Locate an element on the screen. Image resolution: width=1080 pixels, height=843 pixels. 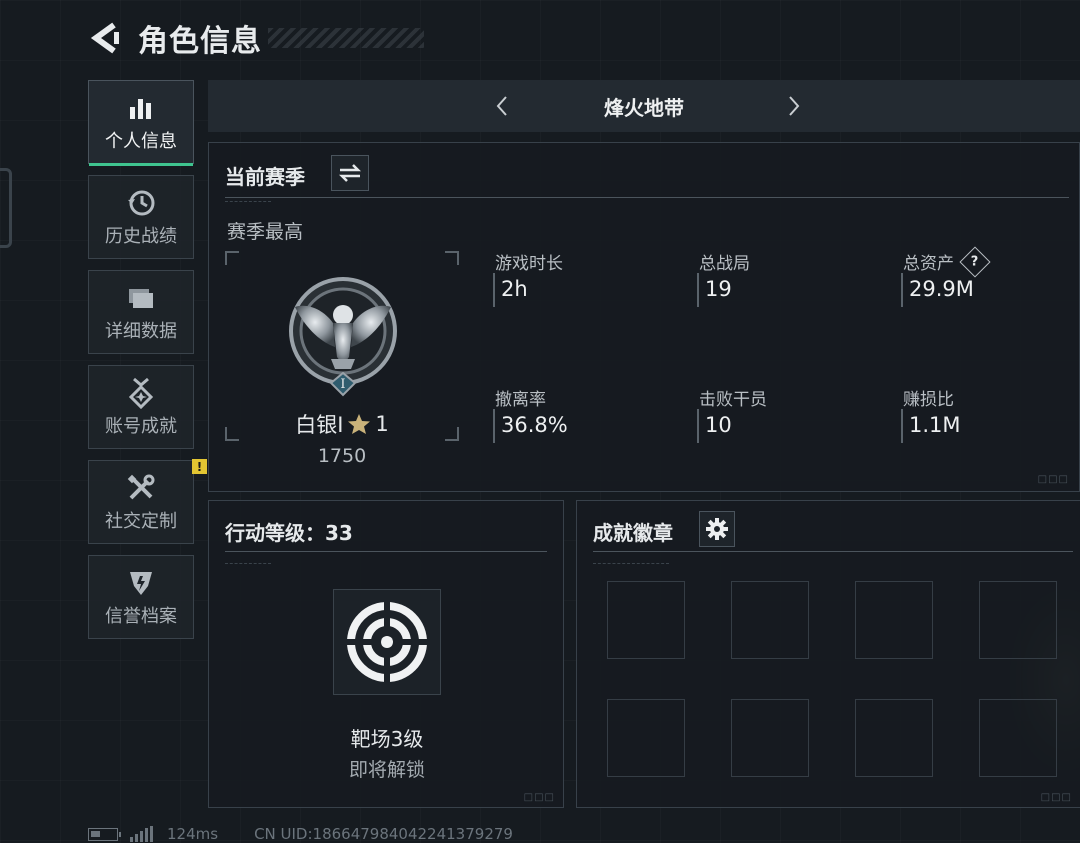
sidebar-item-label: 账号成就 is located at coordinates (141, 426).